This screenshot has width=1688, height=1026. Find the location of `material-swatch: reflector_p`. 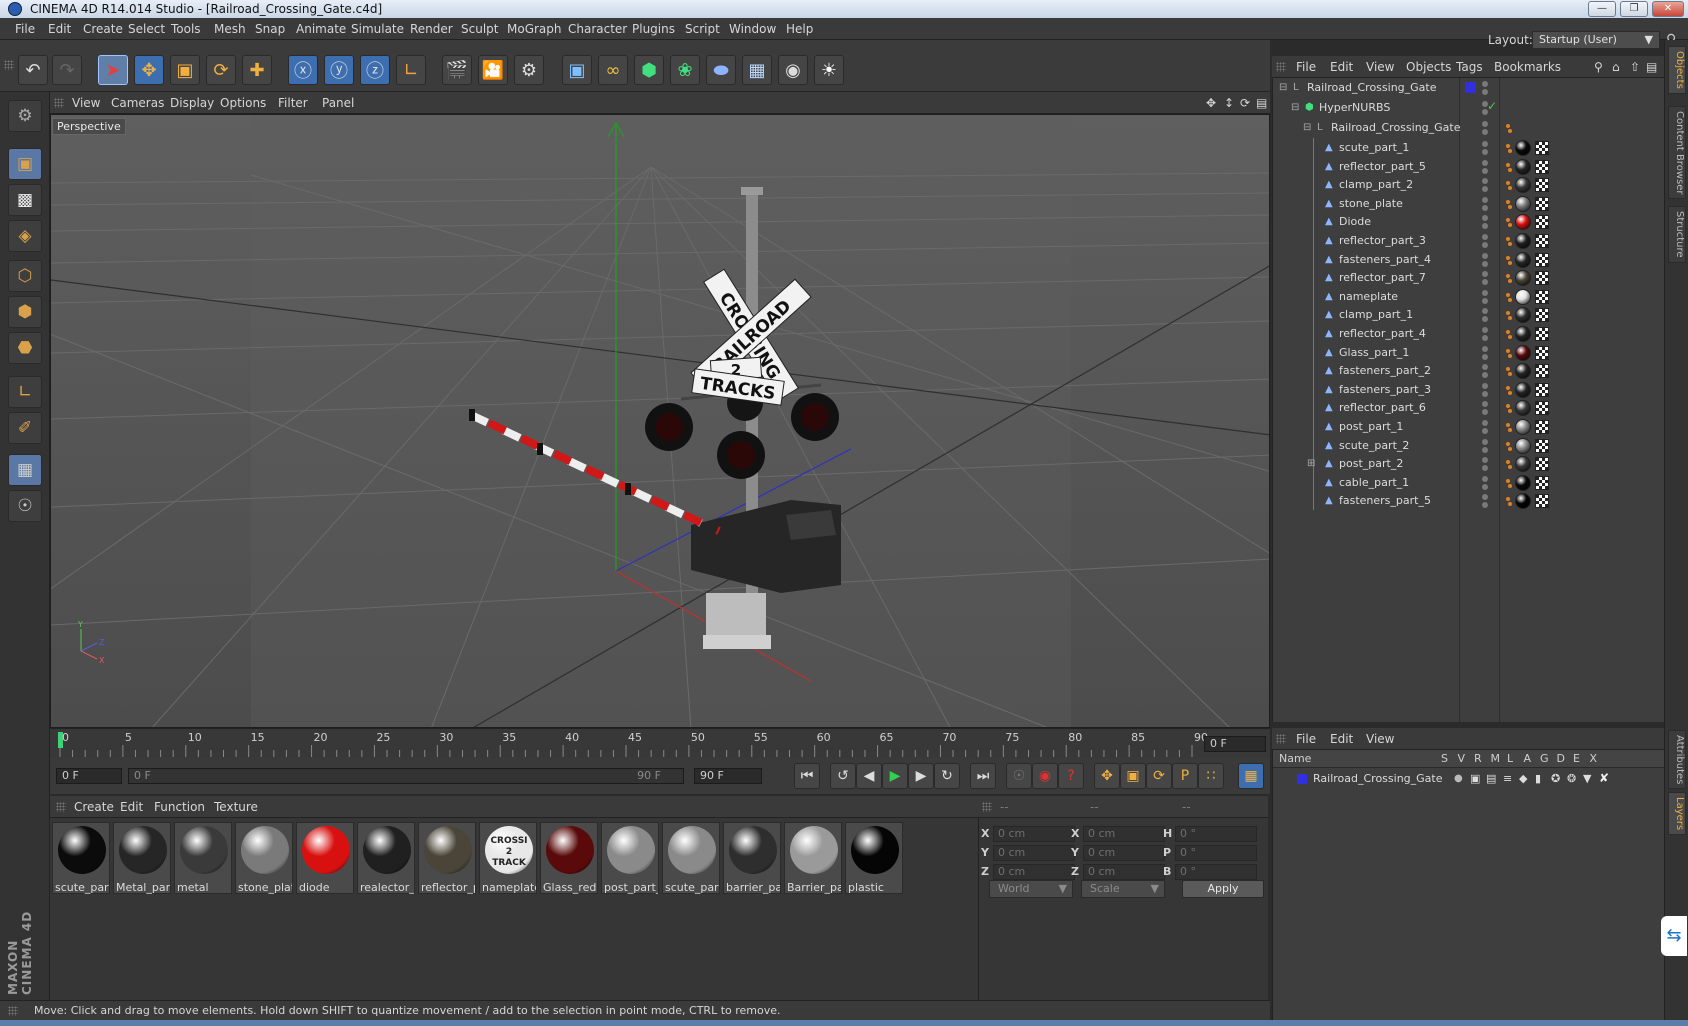

material-swatch: reflector_p is located at coordinates (447, 858).